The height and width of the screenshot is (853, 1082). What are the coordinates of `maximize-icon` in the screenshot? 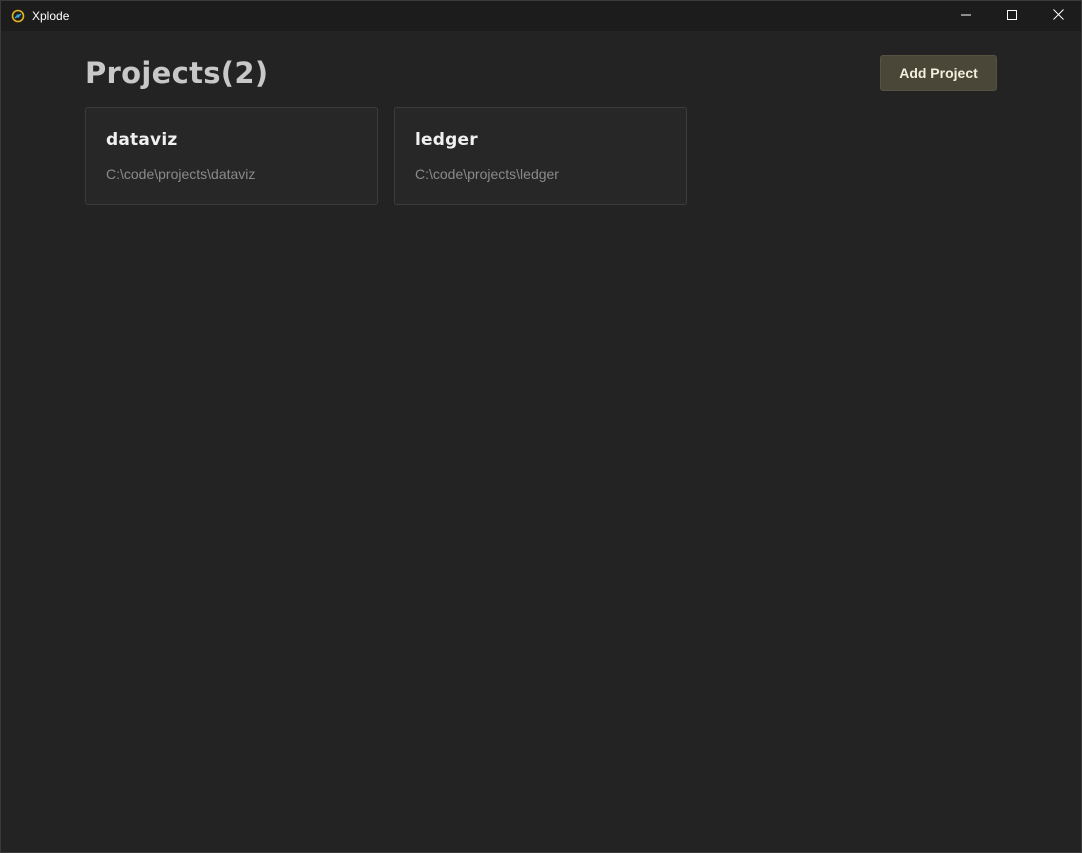 It's located at (1012, 16).